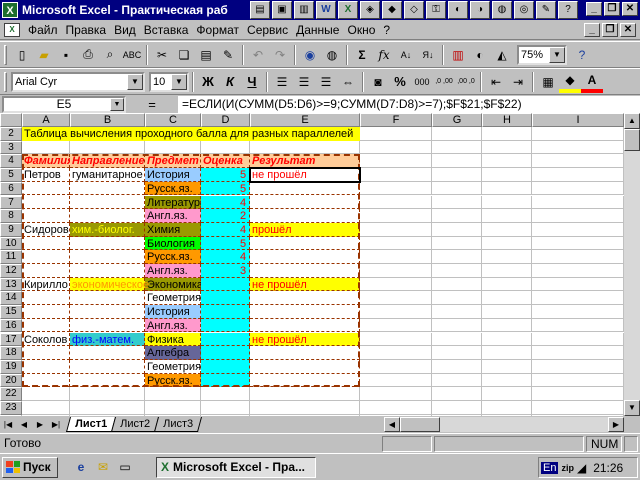  What do you see at coordinates (64, 104) in the screenshot?
I see `name-box: E5 ▼` at bounding box center [64, 104].